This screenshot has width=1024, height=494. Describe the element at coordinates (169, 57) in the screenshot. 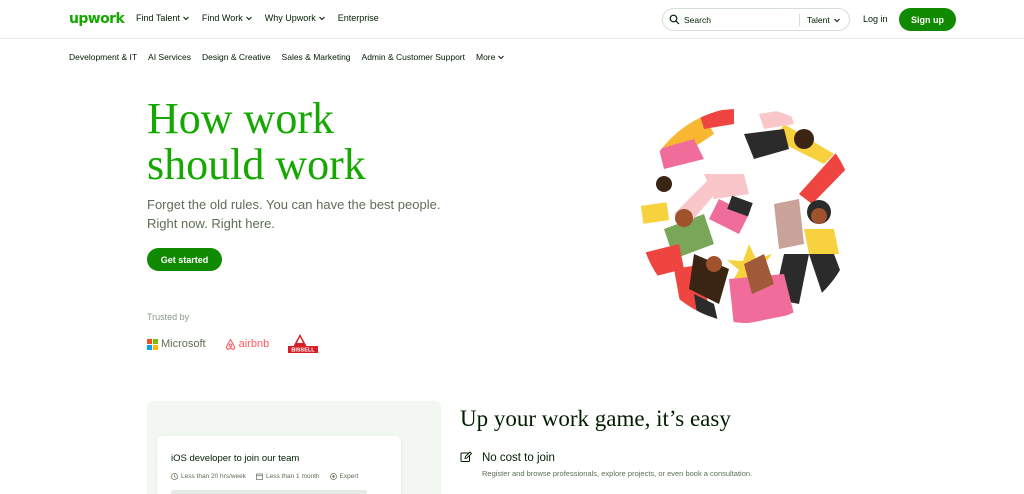

I see `category-ai-services: AI Services` at that location.